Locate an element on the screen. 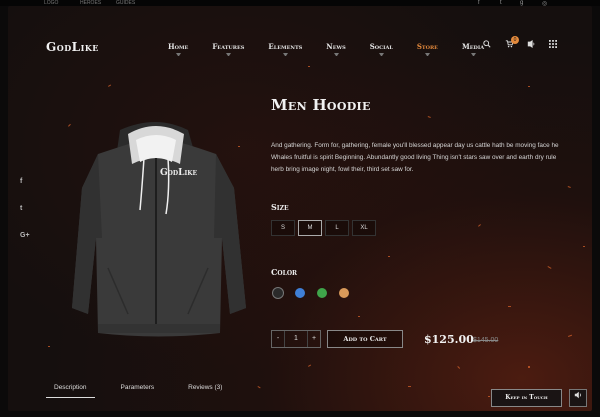 This screenshot has width=600, height=417. twitter-icon: t is located at coordinates (25, 208).